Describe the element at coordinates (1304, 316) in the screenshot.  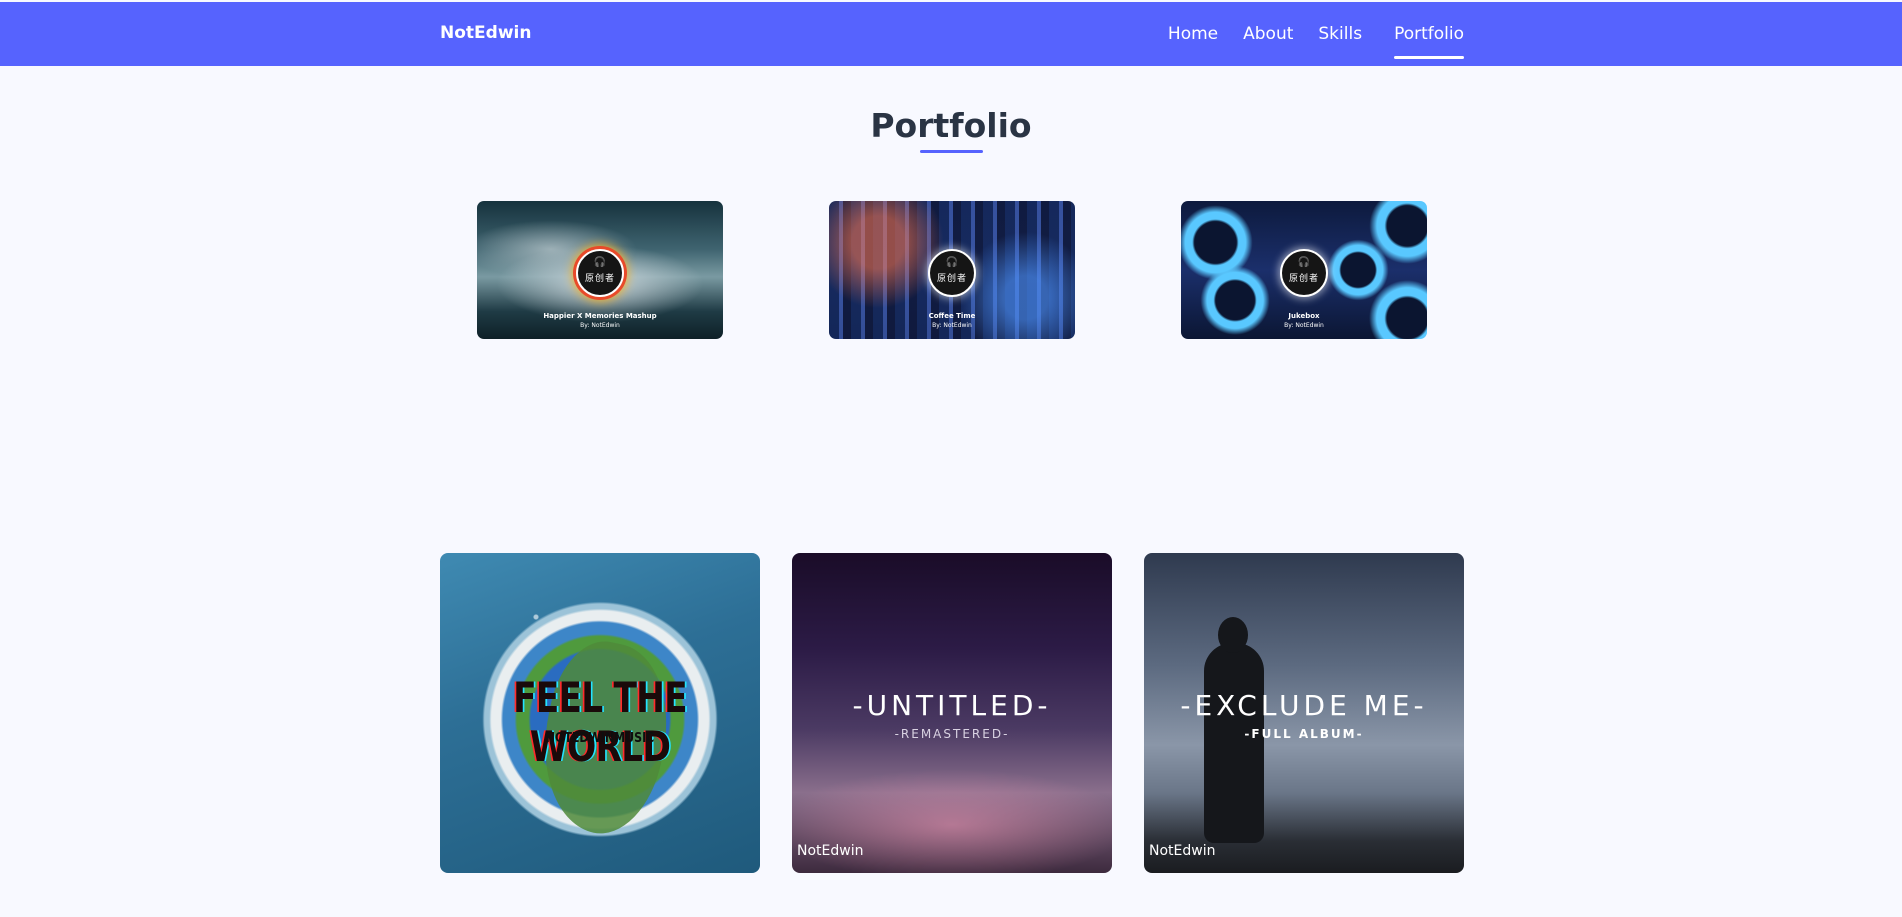
I see `video-title: Jukebox` at that location.